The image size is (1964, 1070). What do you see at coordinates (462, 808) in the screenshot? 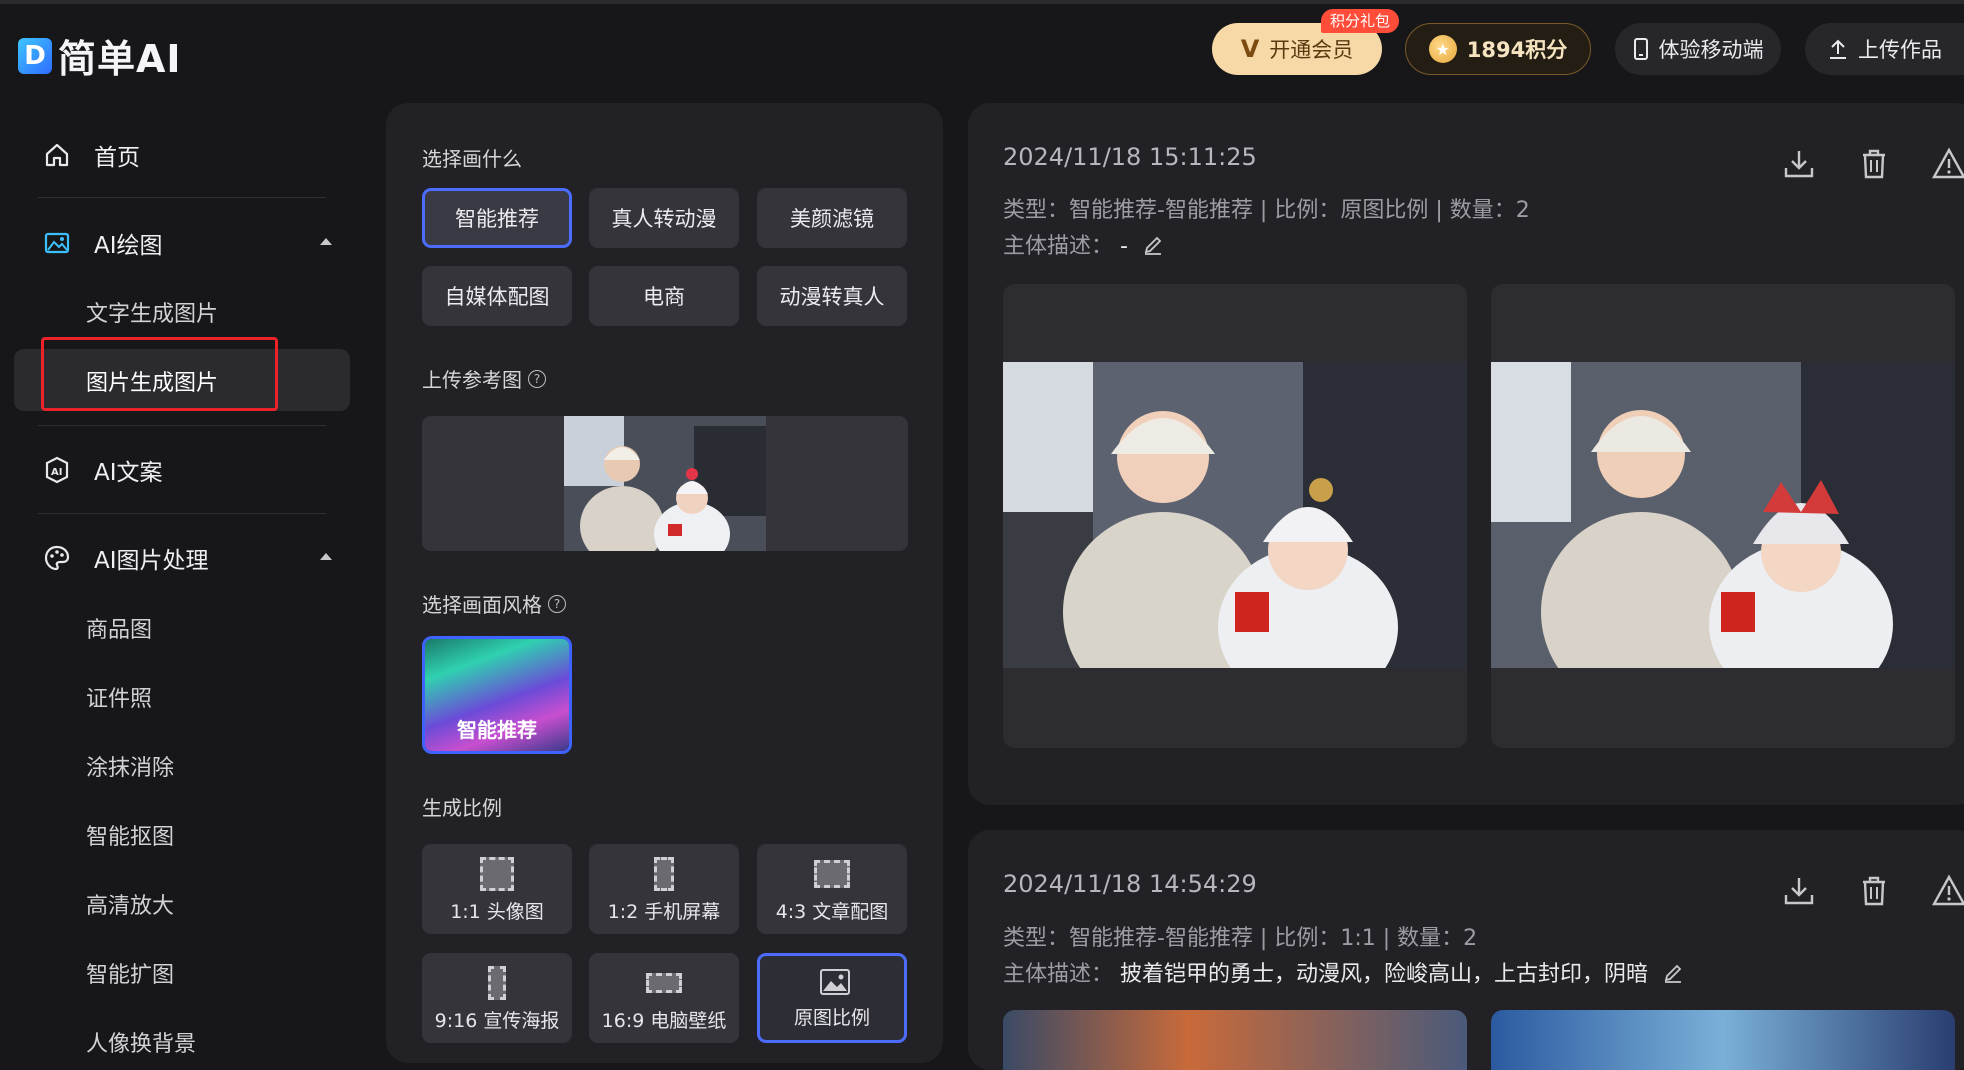
I see `ratio-label: 生成比例` at bounding box center [462, 808].